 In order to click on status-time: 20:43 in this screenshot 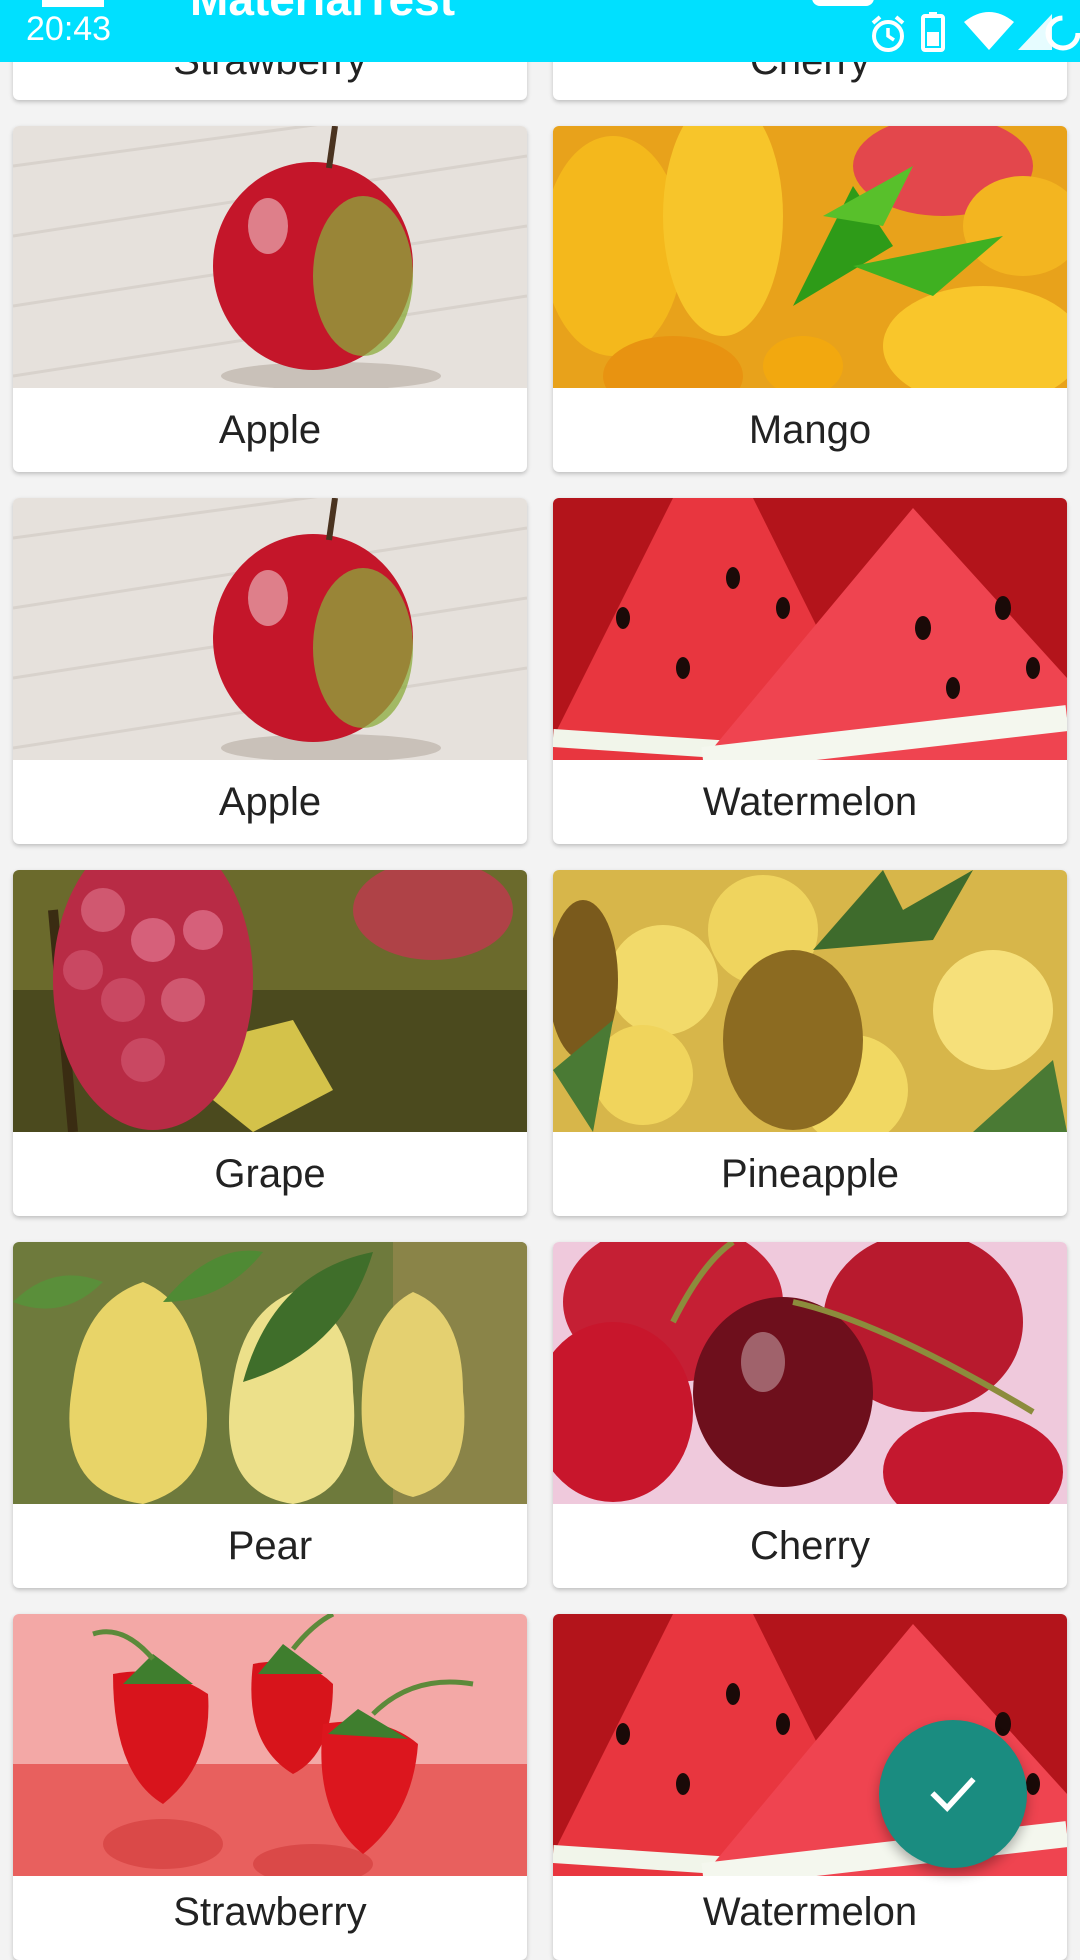, I will do `click(69, 29)`.